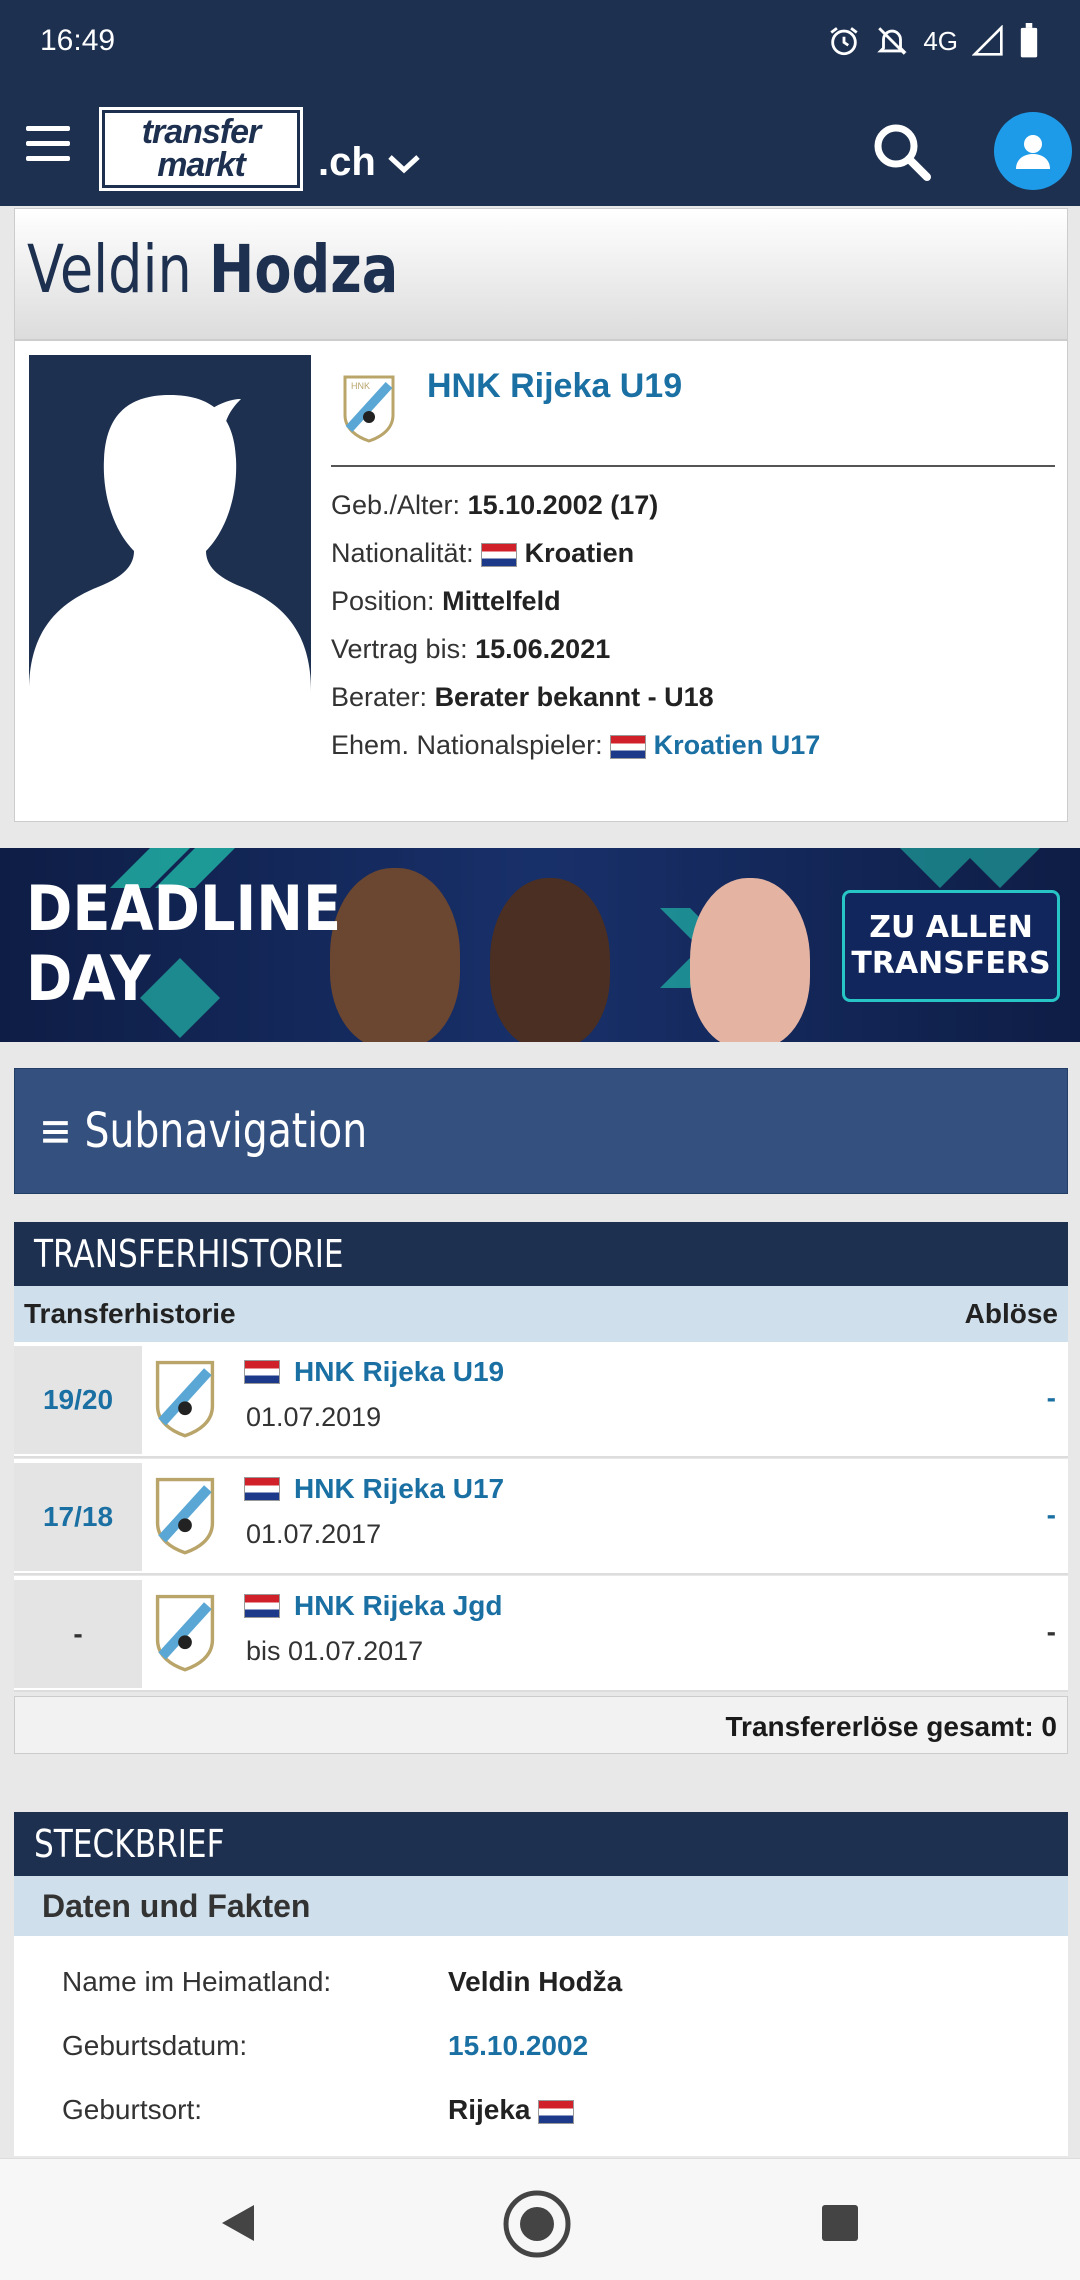  What do you see at coordinates (951, 946) in the screenshot?
I see `all-transfers-button: ZU ALLEN TRANSFERS` at bounding box center [951, 946].